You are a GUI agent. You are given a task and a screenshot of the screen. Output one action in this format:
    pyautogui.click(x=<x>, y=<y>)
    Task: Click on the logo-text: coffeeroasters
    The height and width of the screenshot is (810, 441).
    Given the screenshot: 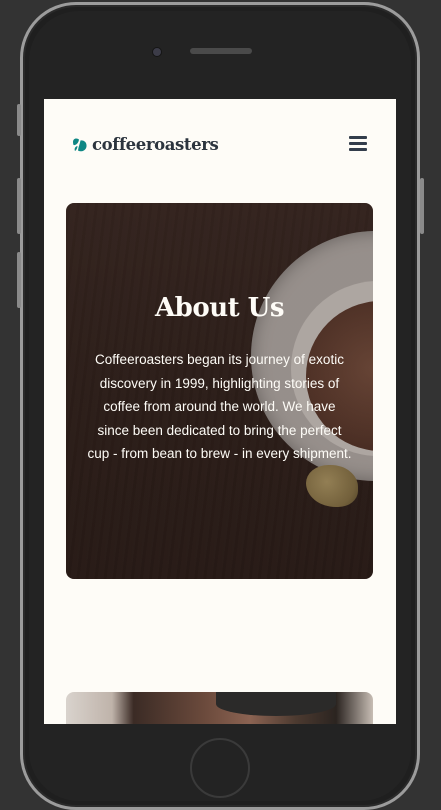 What is the action you would take?
    pyautogui.click(x=155, y=144)
    